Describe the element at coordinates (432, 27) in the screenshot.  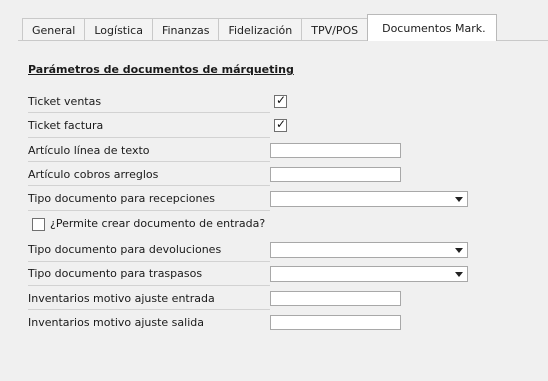
I see `tab-documentos-marketing: Documentos Mark.` at that location.